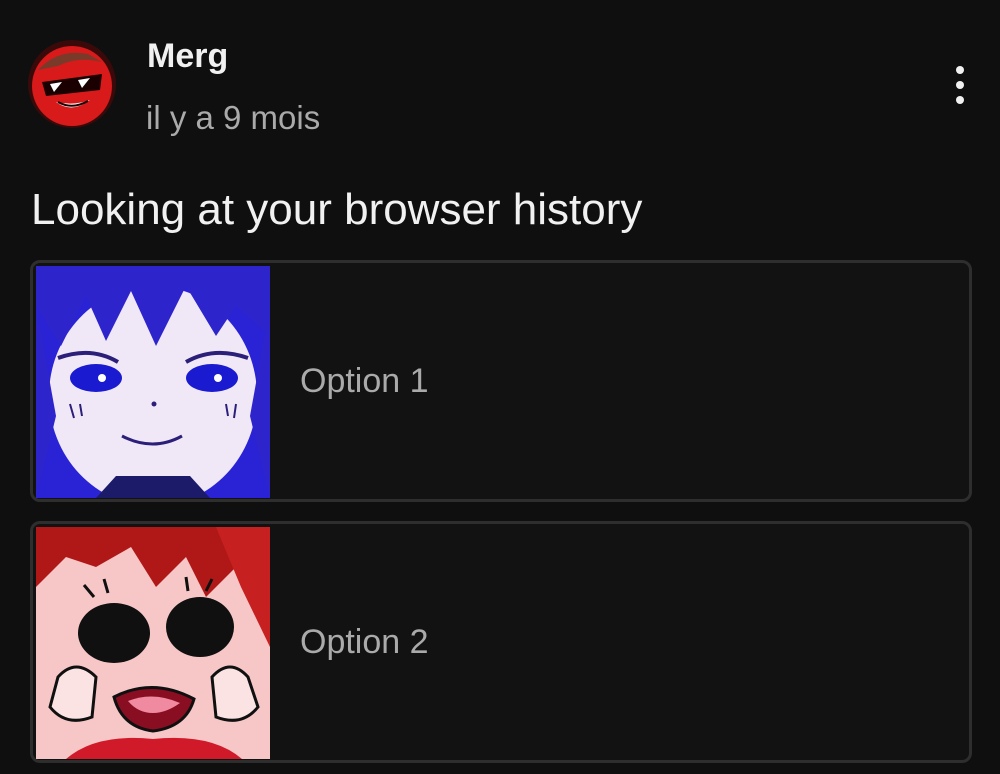 The height and width of the screenshot is (774, 1000). I want to click on avatar-image, so click(72, 84).